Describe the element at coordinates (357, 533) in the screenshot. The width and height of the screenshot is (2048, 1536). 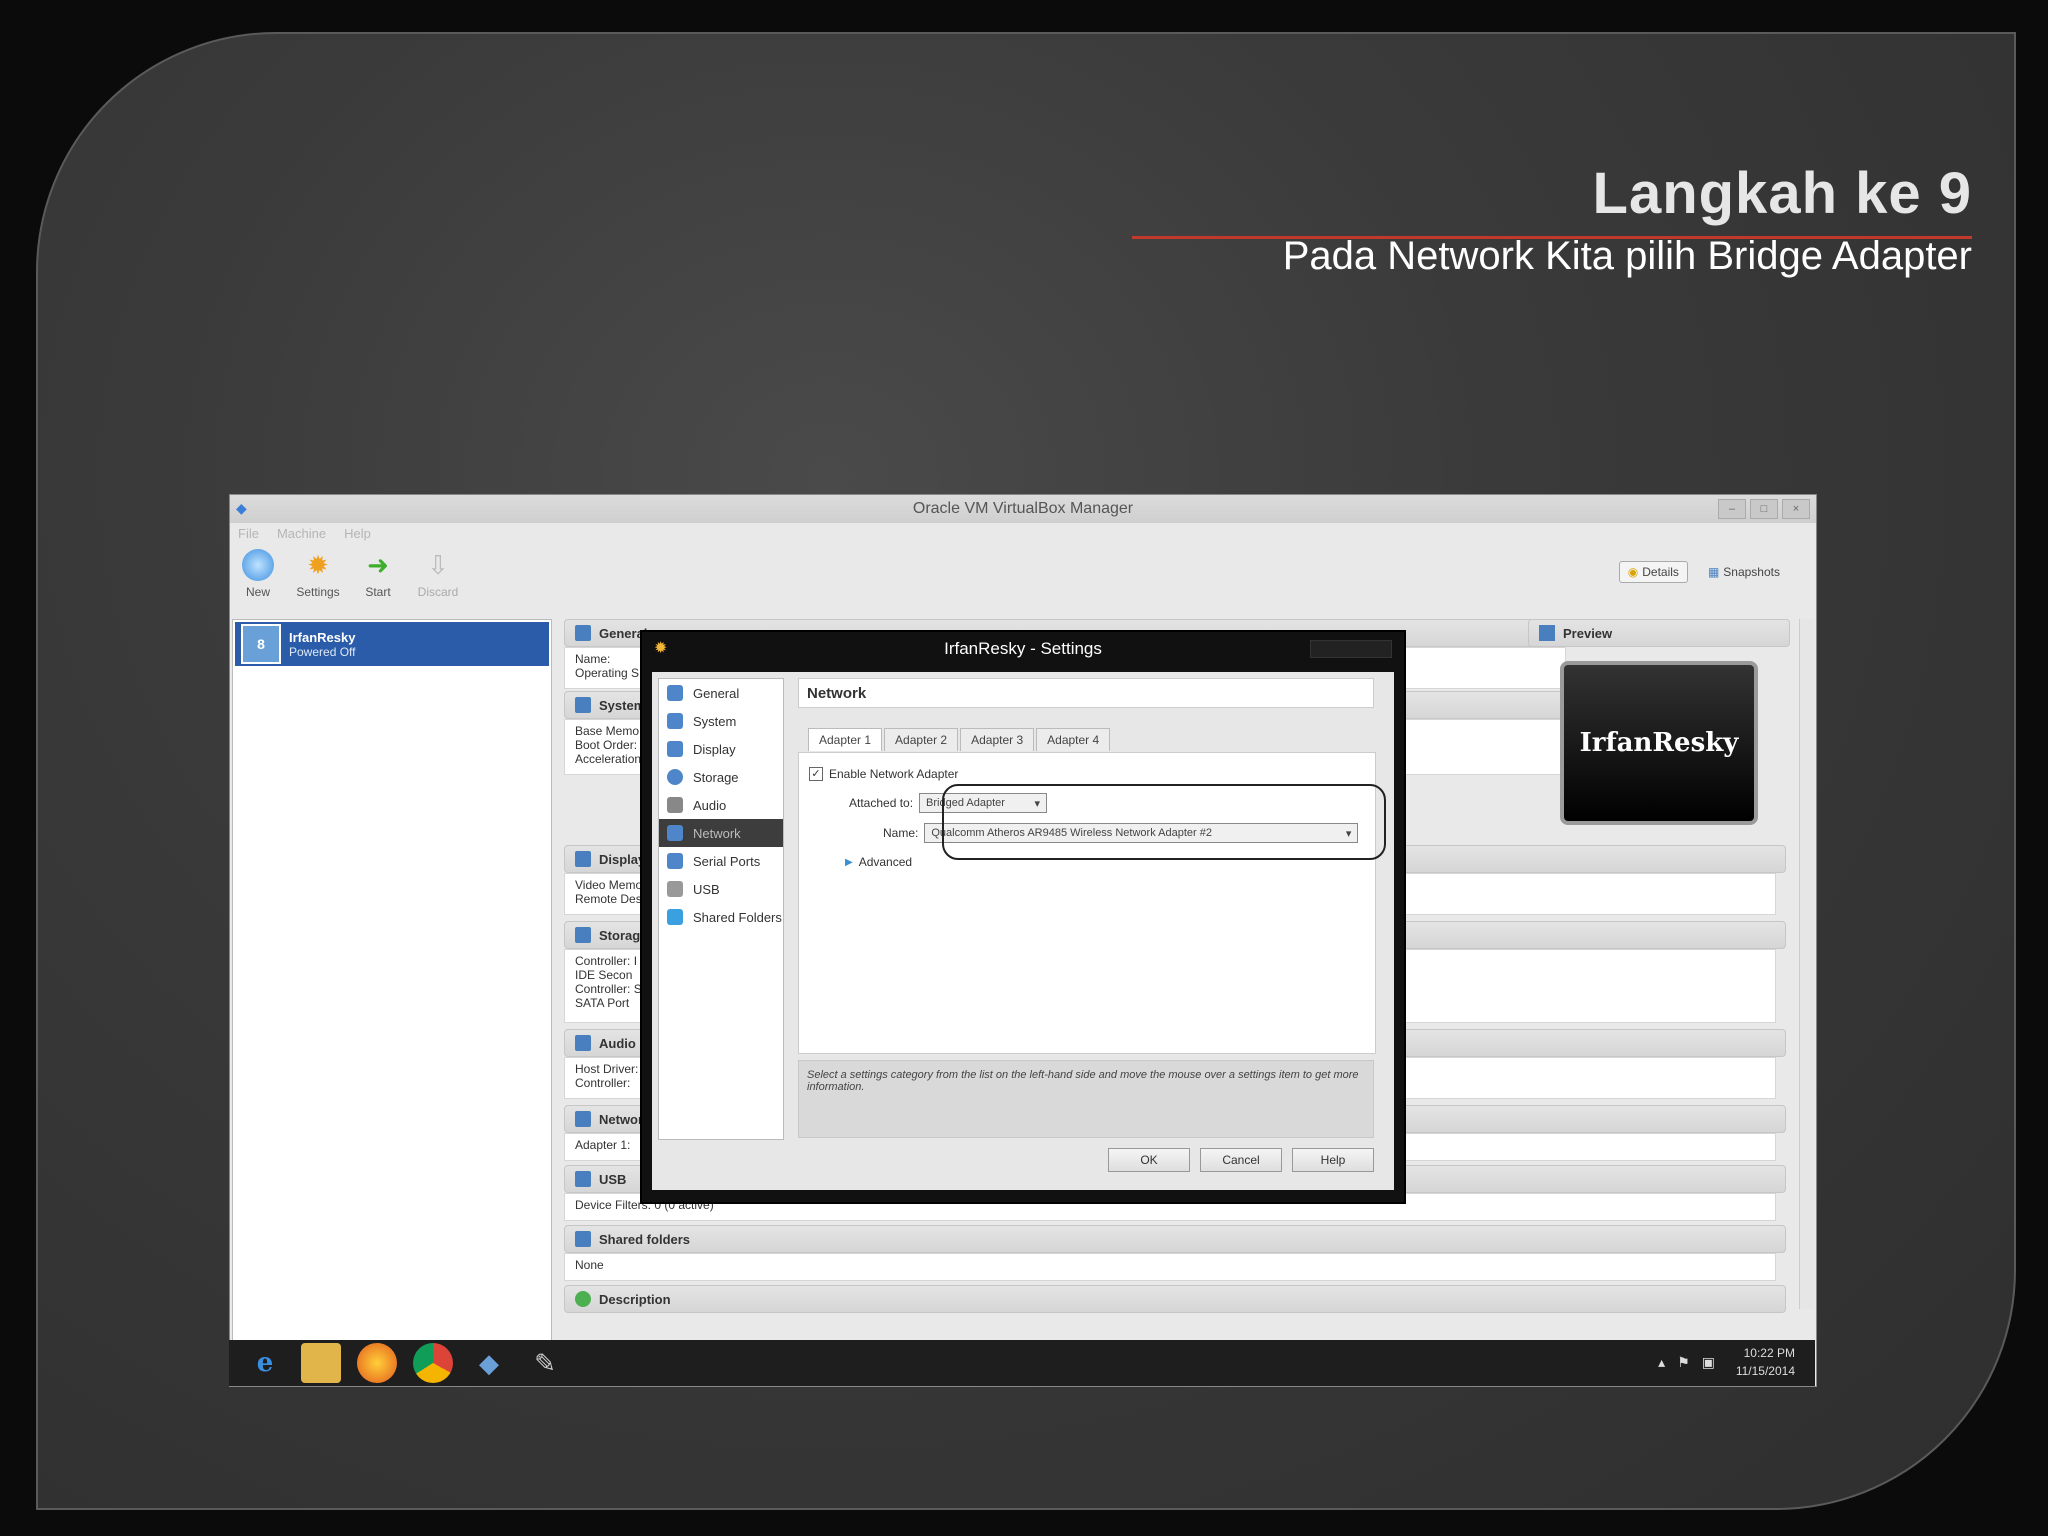
I see `menu-help: Help` at that location.